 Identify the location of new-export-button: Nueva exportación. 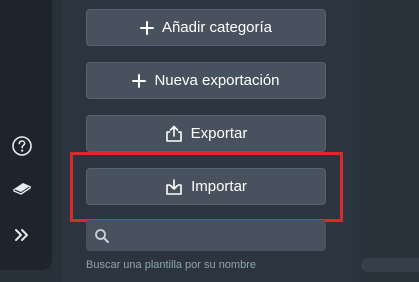
(206, 80).